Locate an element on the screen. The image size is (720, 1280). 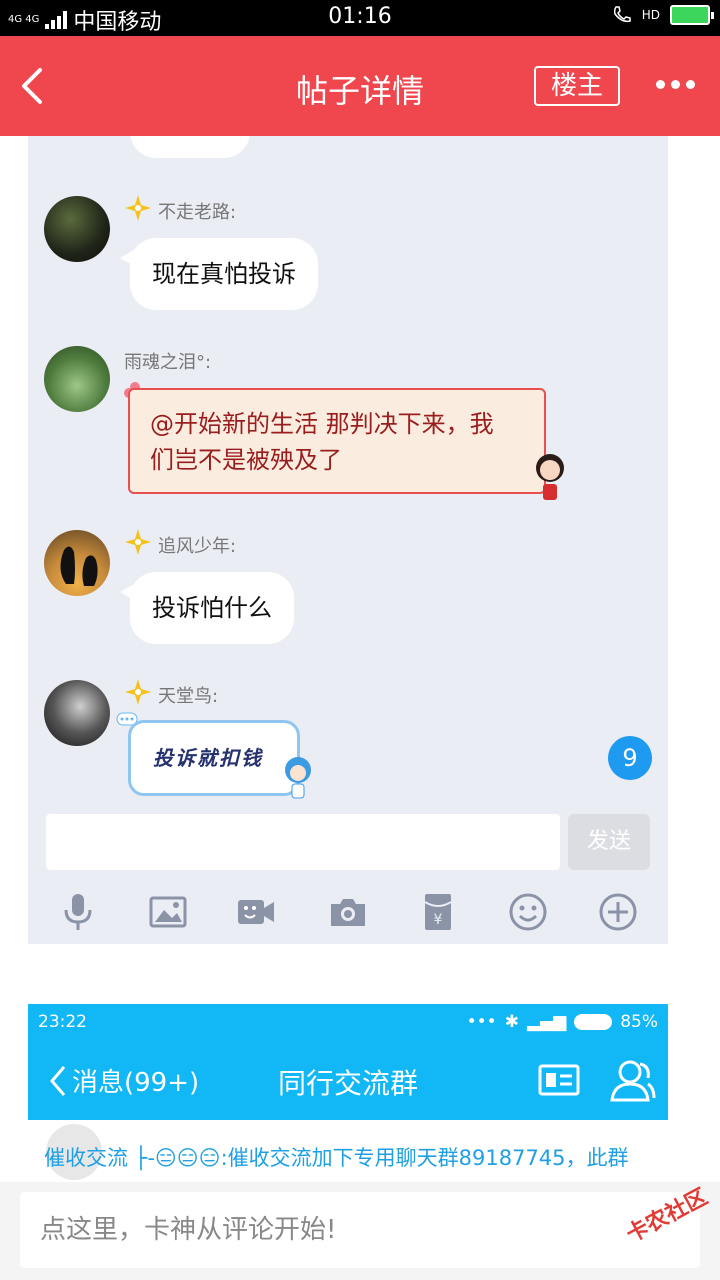
emoji-icon is located at coordinates (528, 912).